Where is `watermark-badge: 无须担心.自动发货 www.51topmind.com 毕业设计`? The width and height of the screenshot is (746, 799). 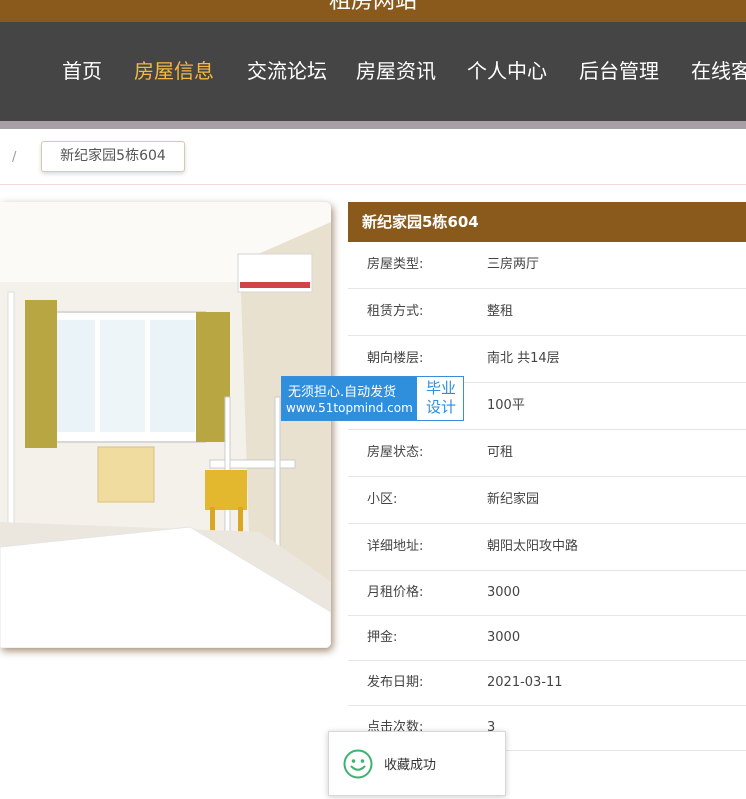
watermark-badge: 无须担心.自动发货 www.51topmind.com 毕业设计 is located at coordinates (372, 398).